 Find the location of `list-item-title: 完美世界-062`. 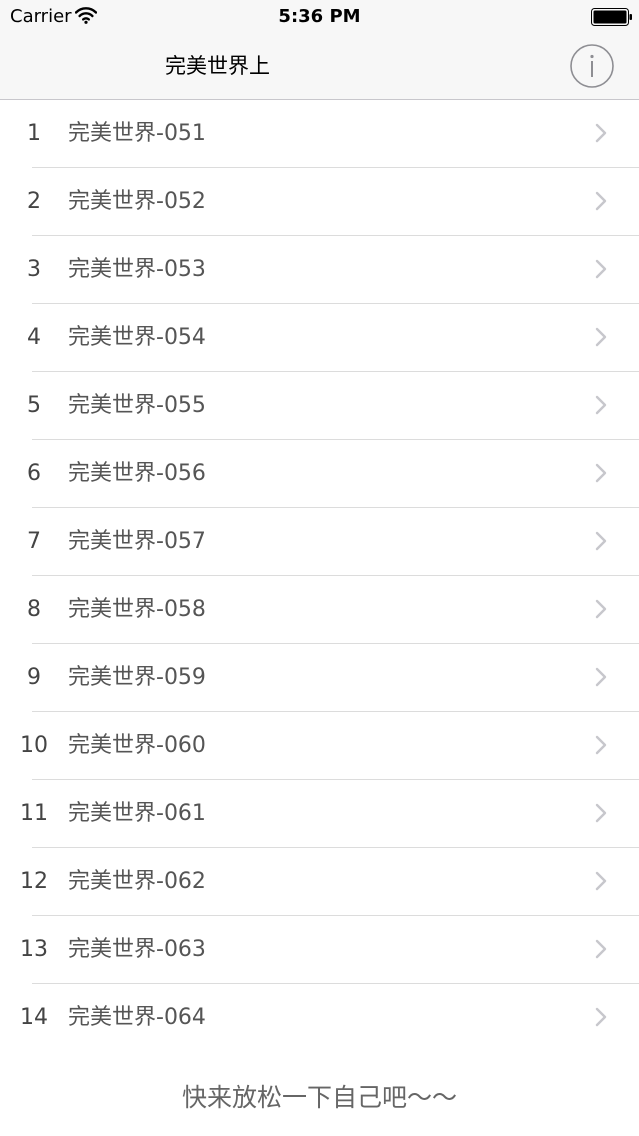

list-item-title: 完美世界-062 is located at coordinates (137, 881).